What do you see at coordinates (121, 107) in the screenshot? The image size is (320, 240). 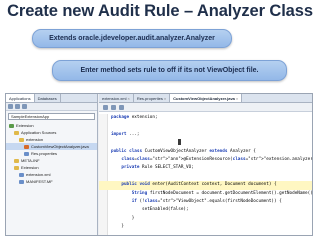 I see `find-icon` at bounding box center [121, 107].